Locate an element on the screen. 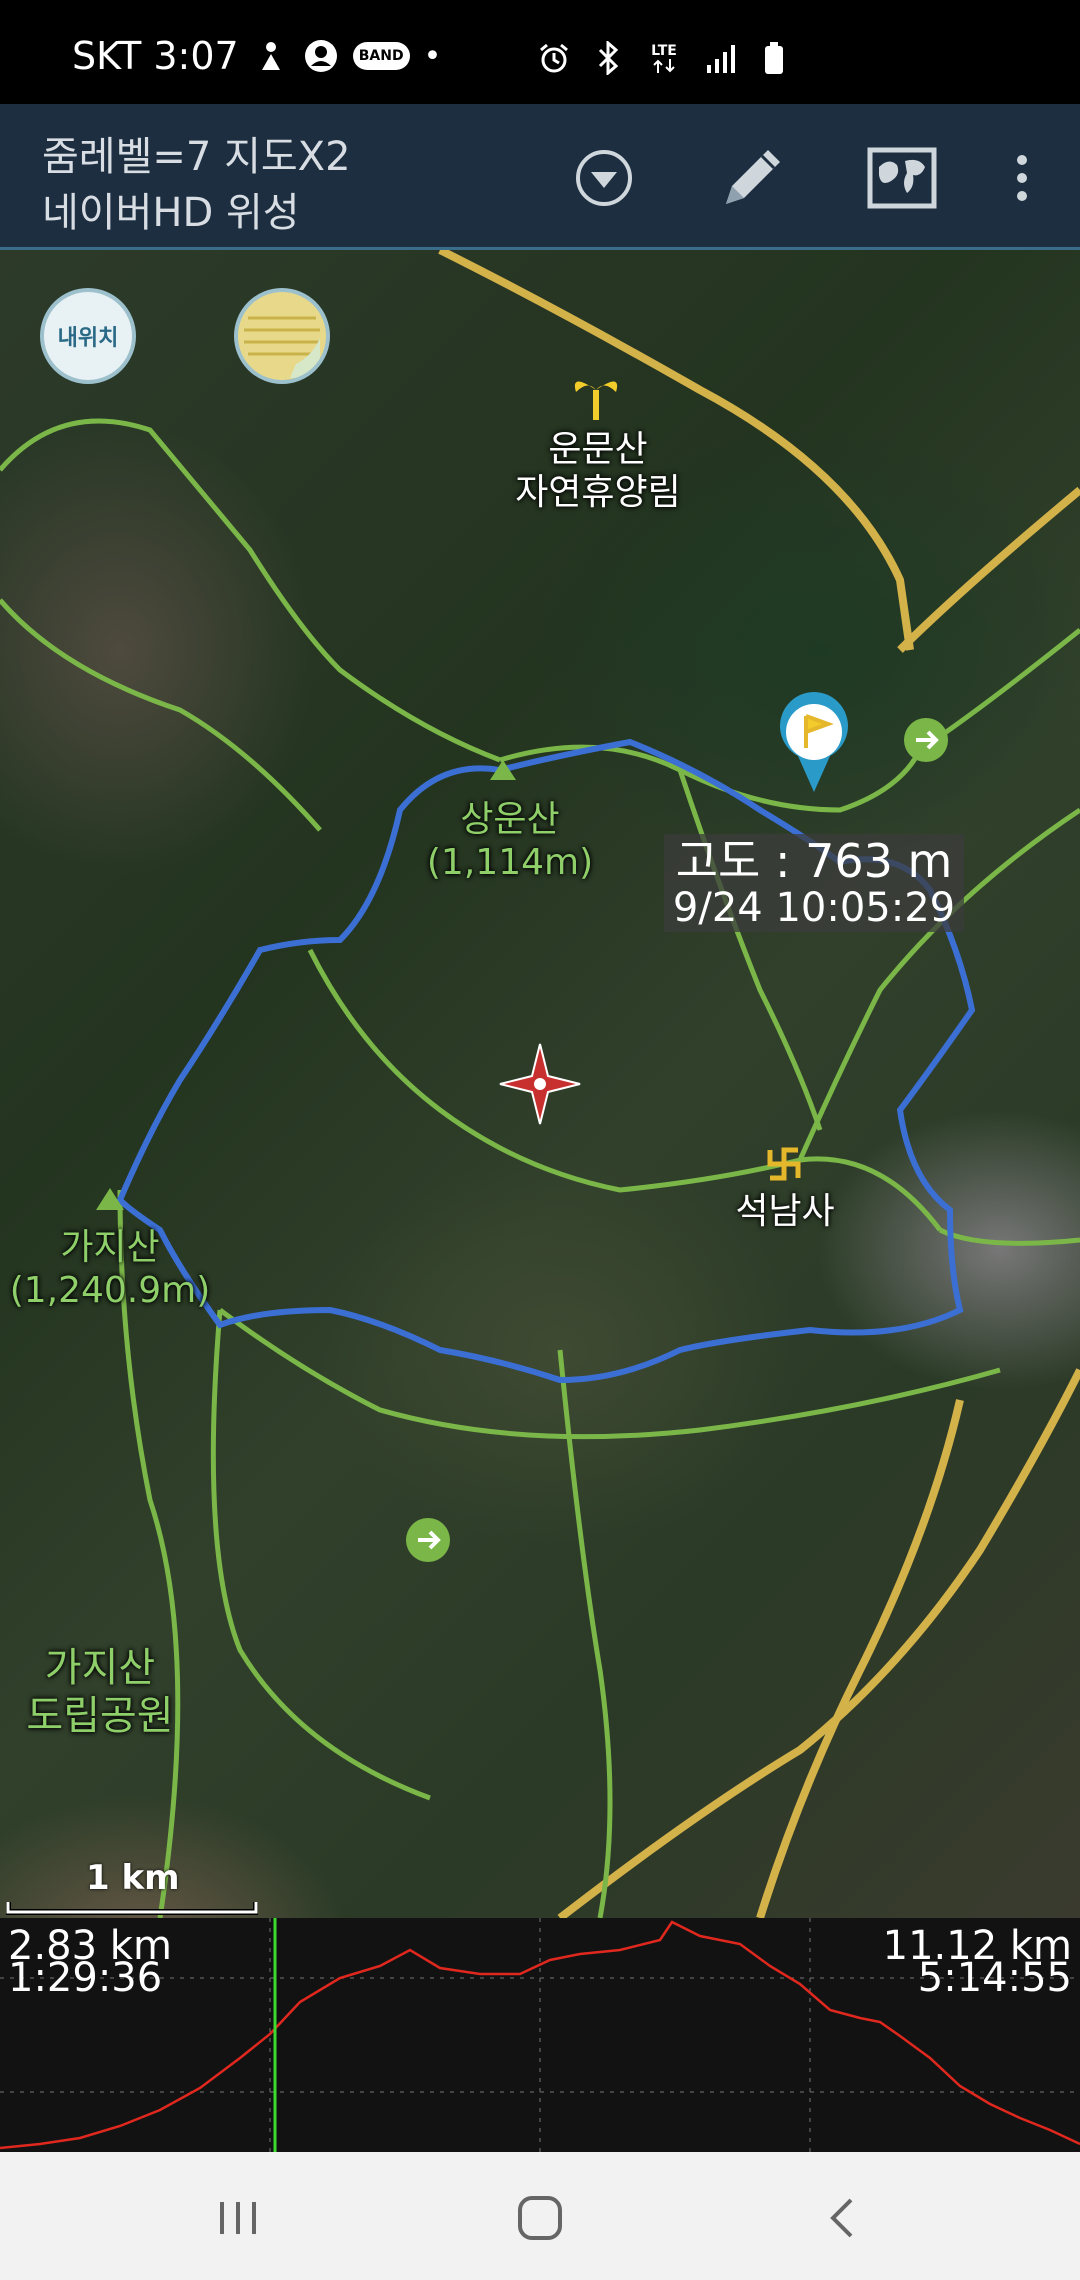 The width and height of the screenshot is (1080, 2280). temple-icon is located at coordinates (784, 1164).